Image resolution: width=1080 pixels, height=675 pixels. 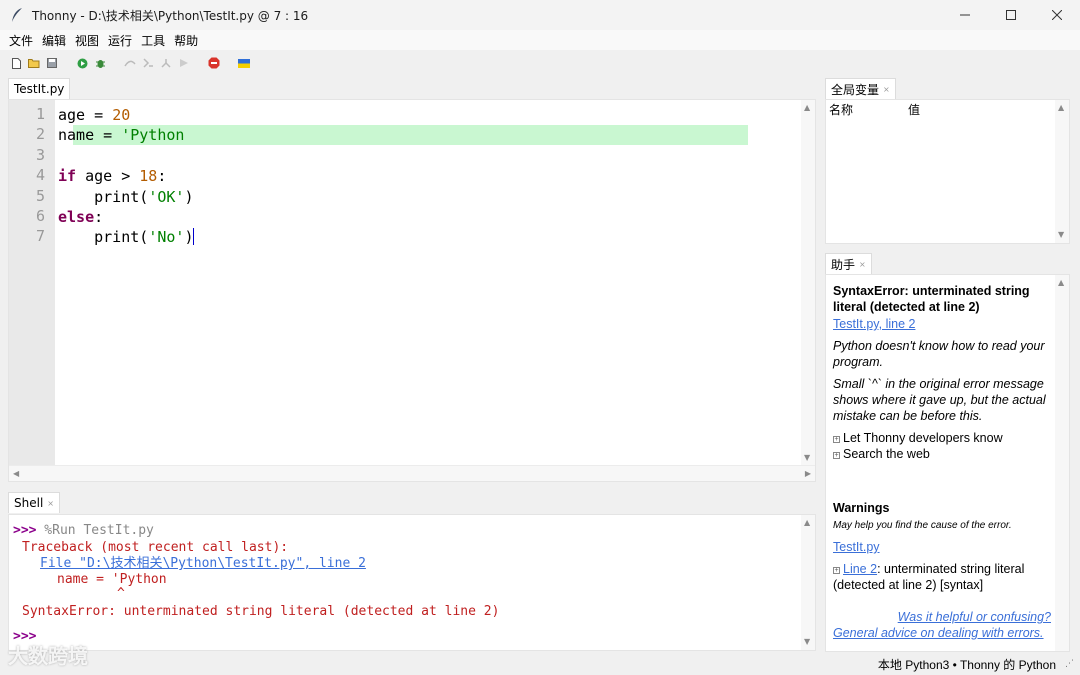 I want to click on variables-scrollbar: ▲ ▼, so click(x=1062, y=171).